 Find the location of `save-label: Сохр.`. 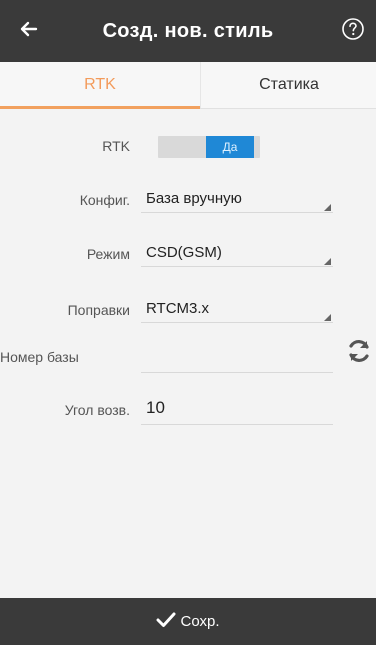

save-label: Сохр. is located at coordinates (200, 621).